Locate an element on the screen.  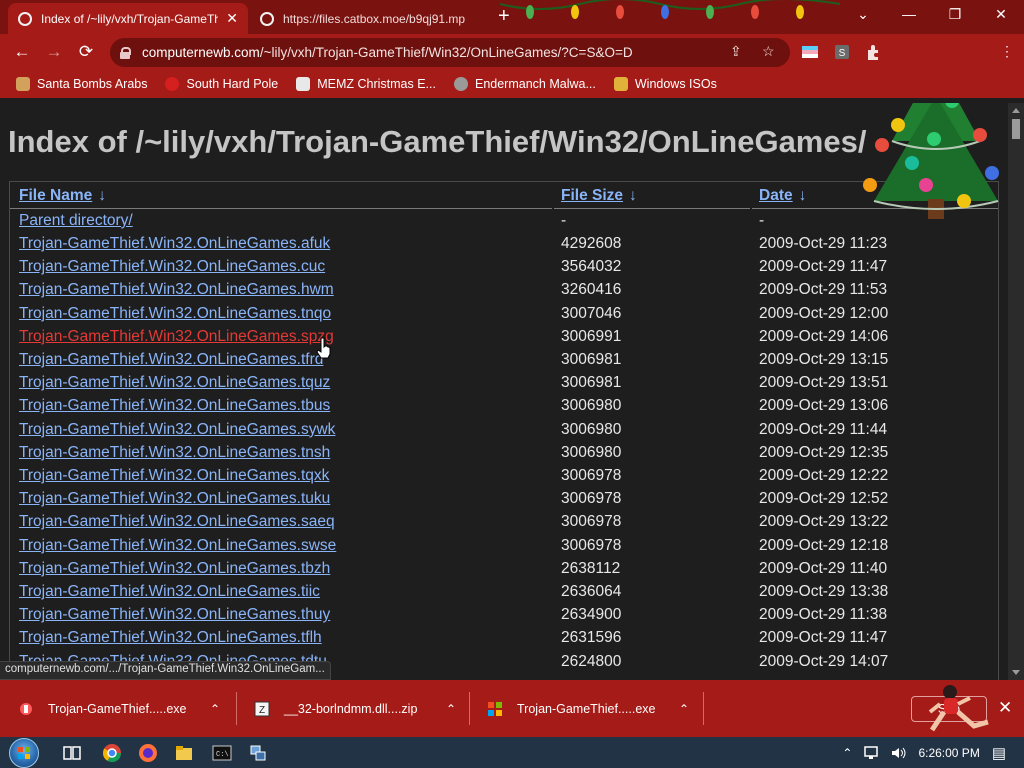
volume-icon is located at coordinates (899, 753).